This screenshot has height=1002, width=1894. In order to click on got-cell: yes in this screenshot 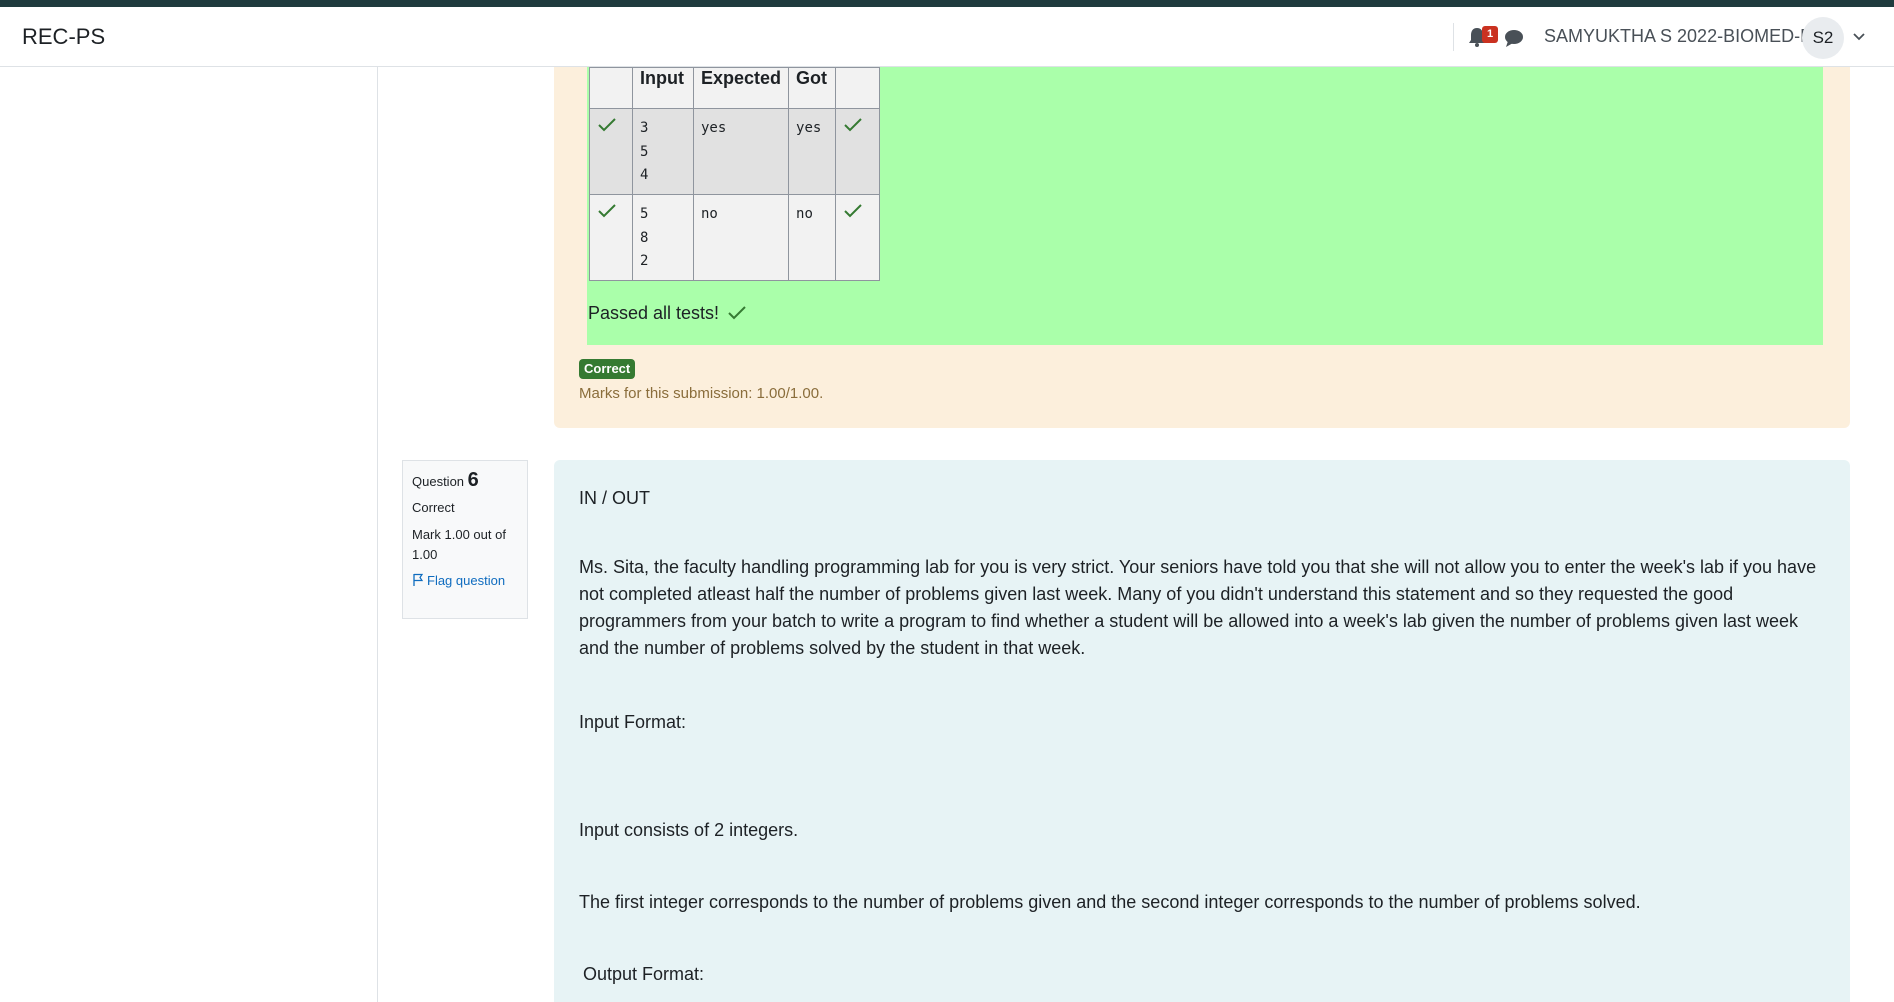, I will do `click(812, 151)`.